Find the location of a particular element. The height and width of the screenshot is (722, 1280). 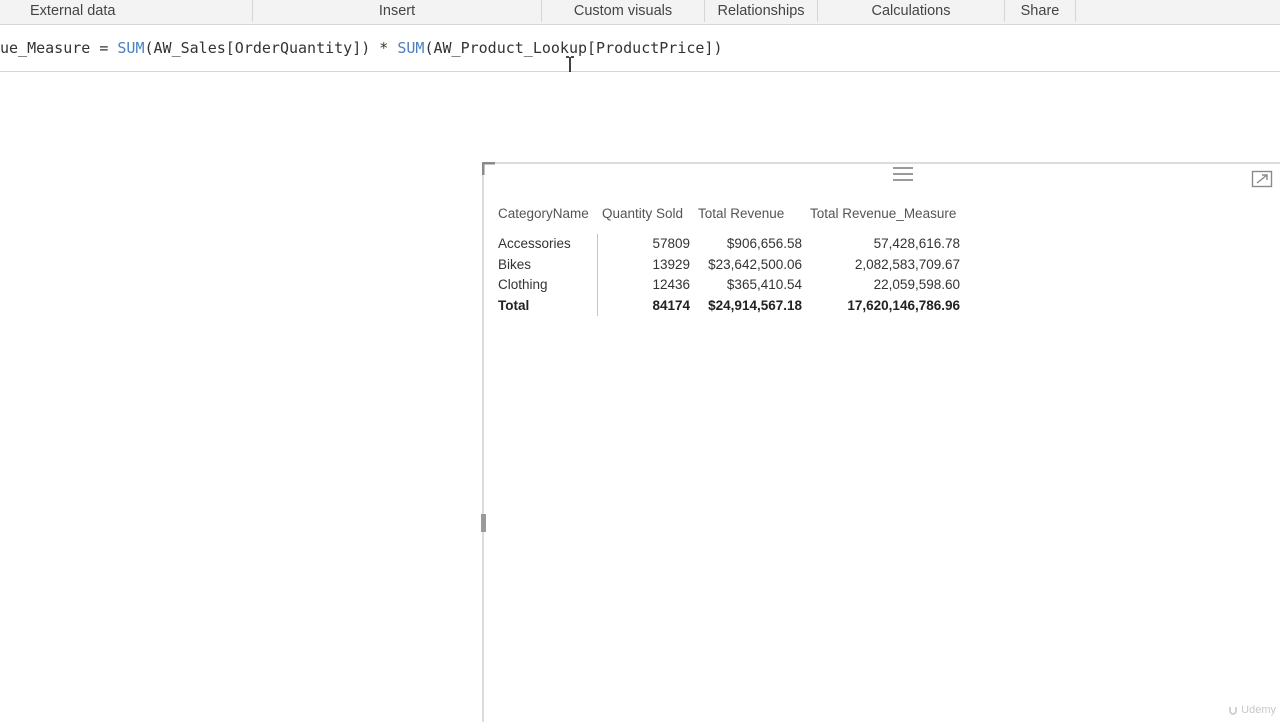

category-cell: Clothing is located at coordinates (546, 285).